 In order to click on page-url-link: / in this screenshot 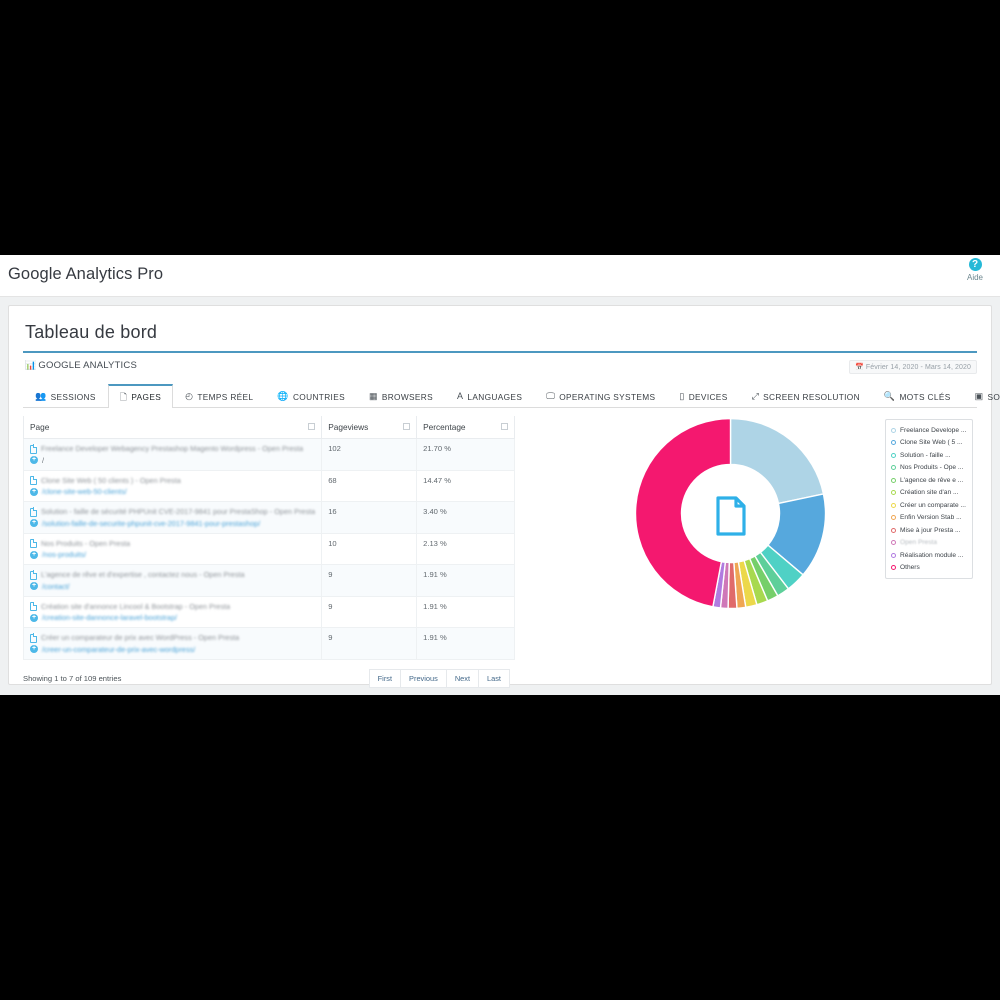, I will do `click(43, 460)`.